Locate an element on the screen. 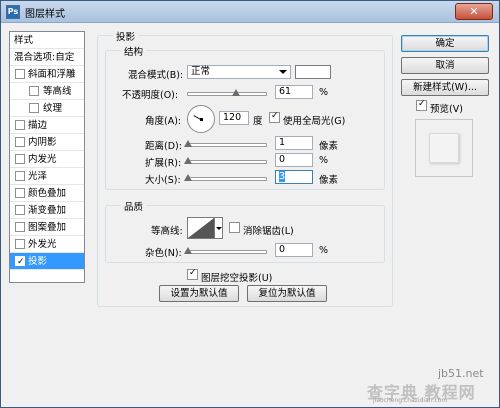 Image resolution: width=500 pixels, height=408 pixels. angle-center-dot is located at coordinates (201, 119).